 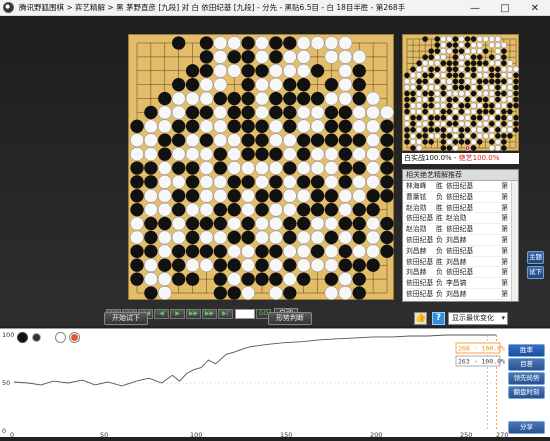 What do you see at coordinates (290, 318) in the screenshot?
I see `judge-button: 形势判断` at bounding box center [290, 318].